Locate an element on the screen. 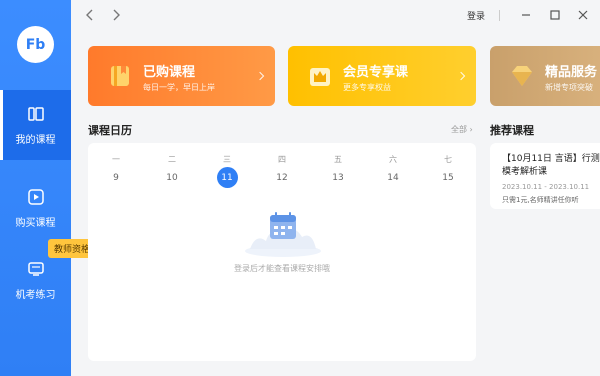  exam-icon is located at coordinates (35, 268).